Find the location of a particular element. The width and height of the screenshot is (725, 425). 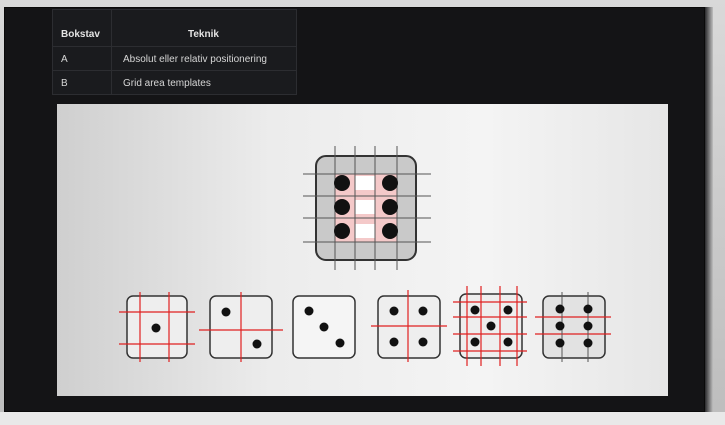

row-a-letter: A is located at coordinates (64, 59).